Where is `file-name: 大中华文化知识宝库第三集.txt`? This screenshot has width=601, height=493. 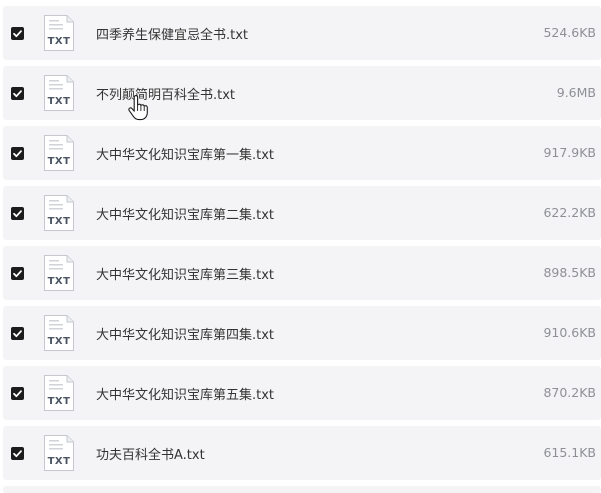
file-name: 大中华文化知识宝库第三集.txt is located at coordinates (185, 273).